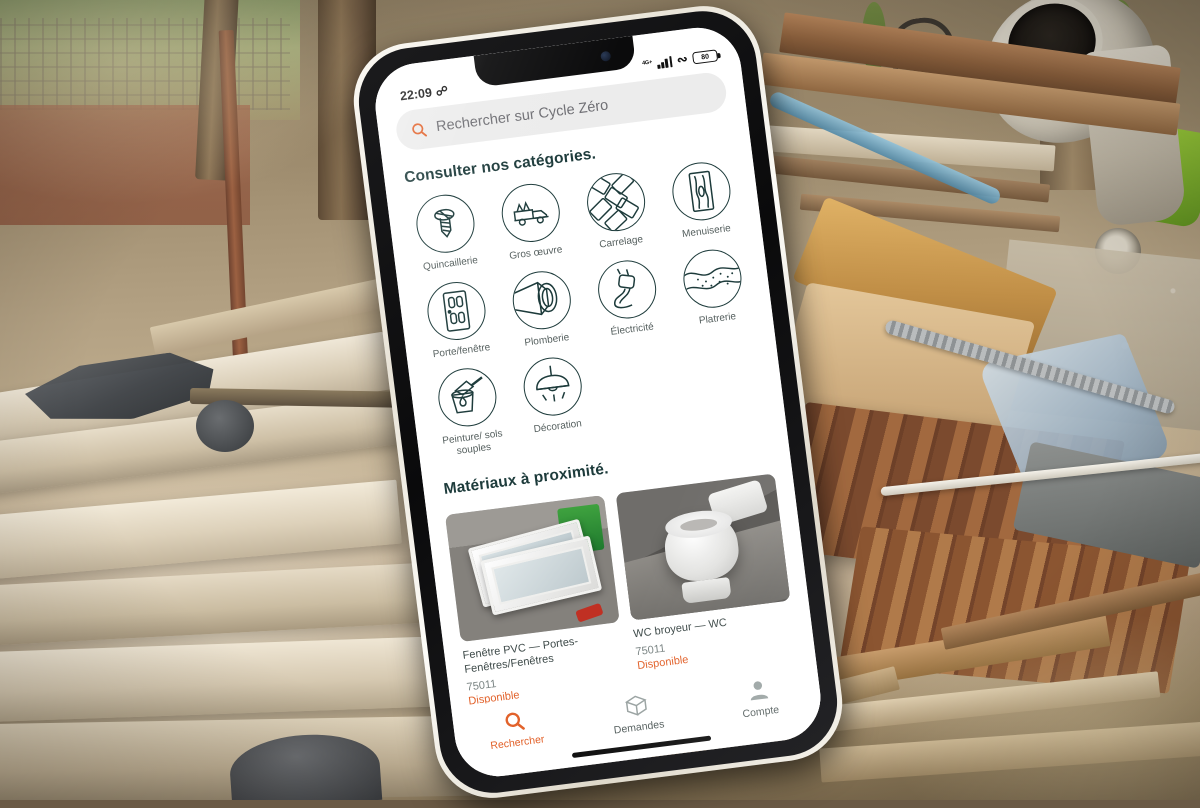 This screenshot has height=808, width=1200. Describe the element at coordinates (707, 232) in the screenshot. I see `category-label: Menuiserie` at that location.